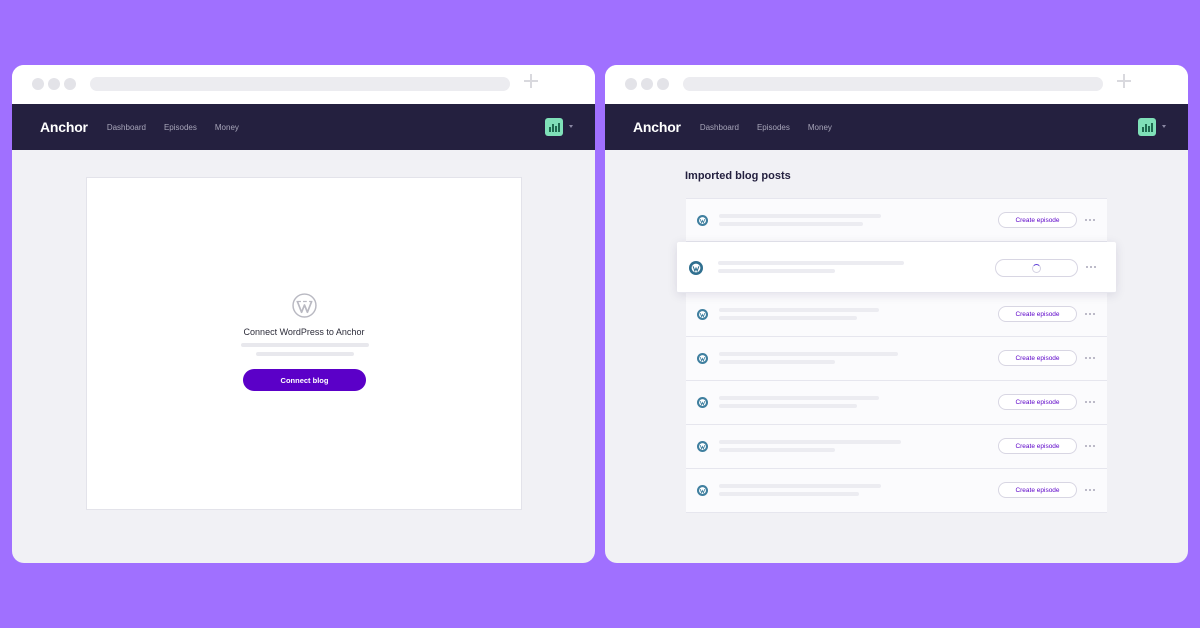  I want to click on list-item-loading, so click(896, 267).